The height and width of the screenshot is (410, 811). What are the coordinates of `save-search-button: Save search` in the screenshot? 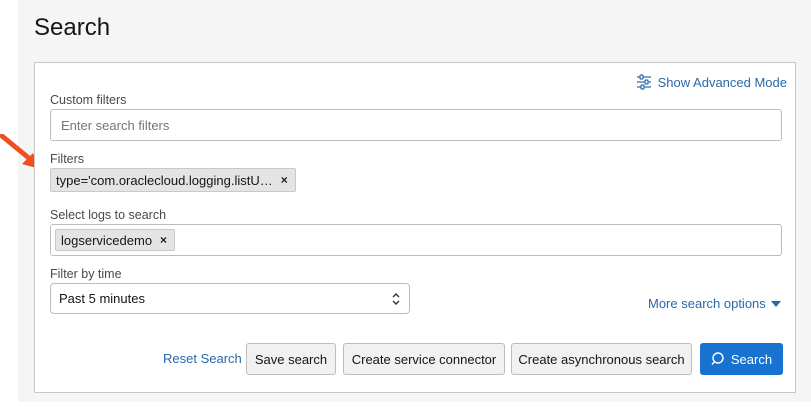 It's located at (291, 359).